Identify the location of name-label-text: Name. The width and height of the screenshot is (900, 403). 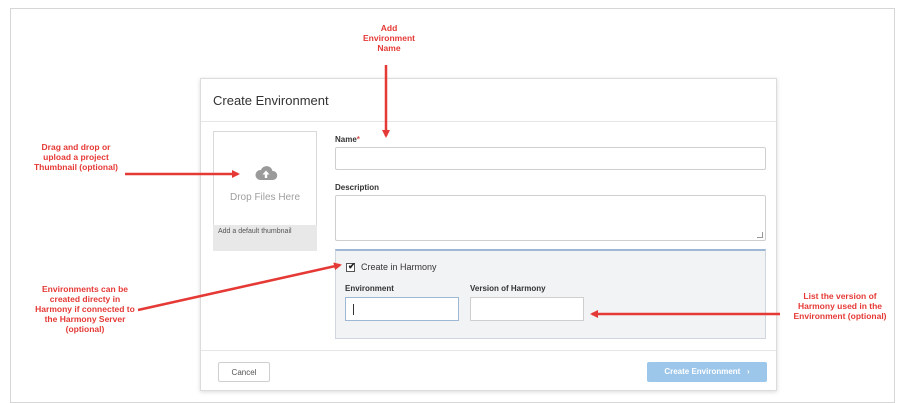
(346, 139).